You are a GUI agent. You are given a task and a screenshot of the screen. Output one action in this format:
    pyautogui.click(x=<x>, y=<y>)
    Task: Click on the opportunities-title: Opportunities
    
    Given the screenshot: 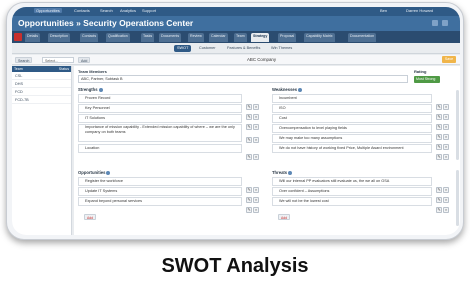 What is the action you would take?
    pyautogui.click(x=92, y=172)
    